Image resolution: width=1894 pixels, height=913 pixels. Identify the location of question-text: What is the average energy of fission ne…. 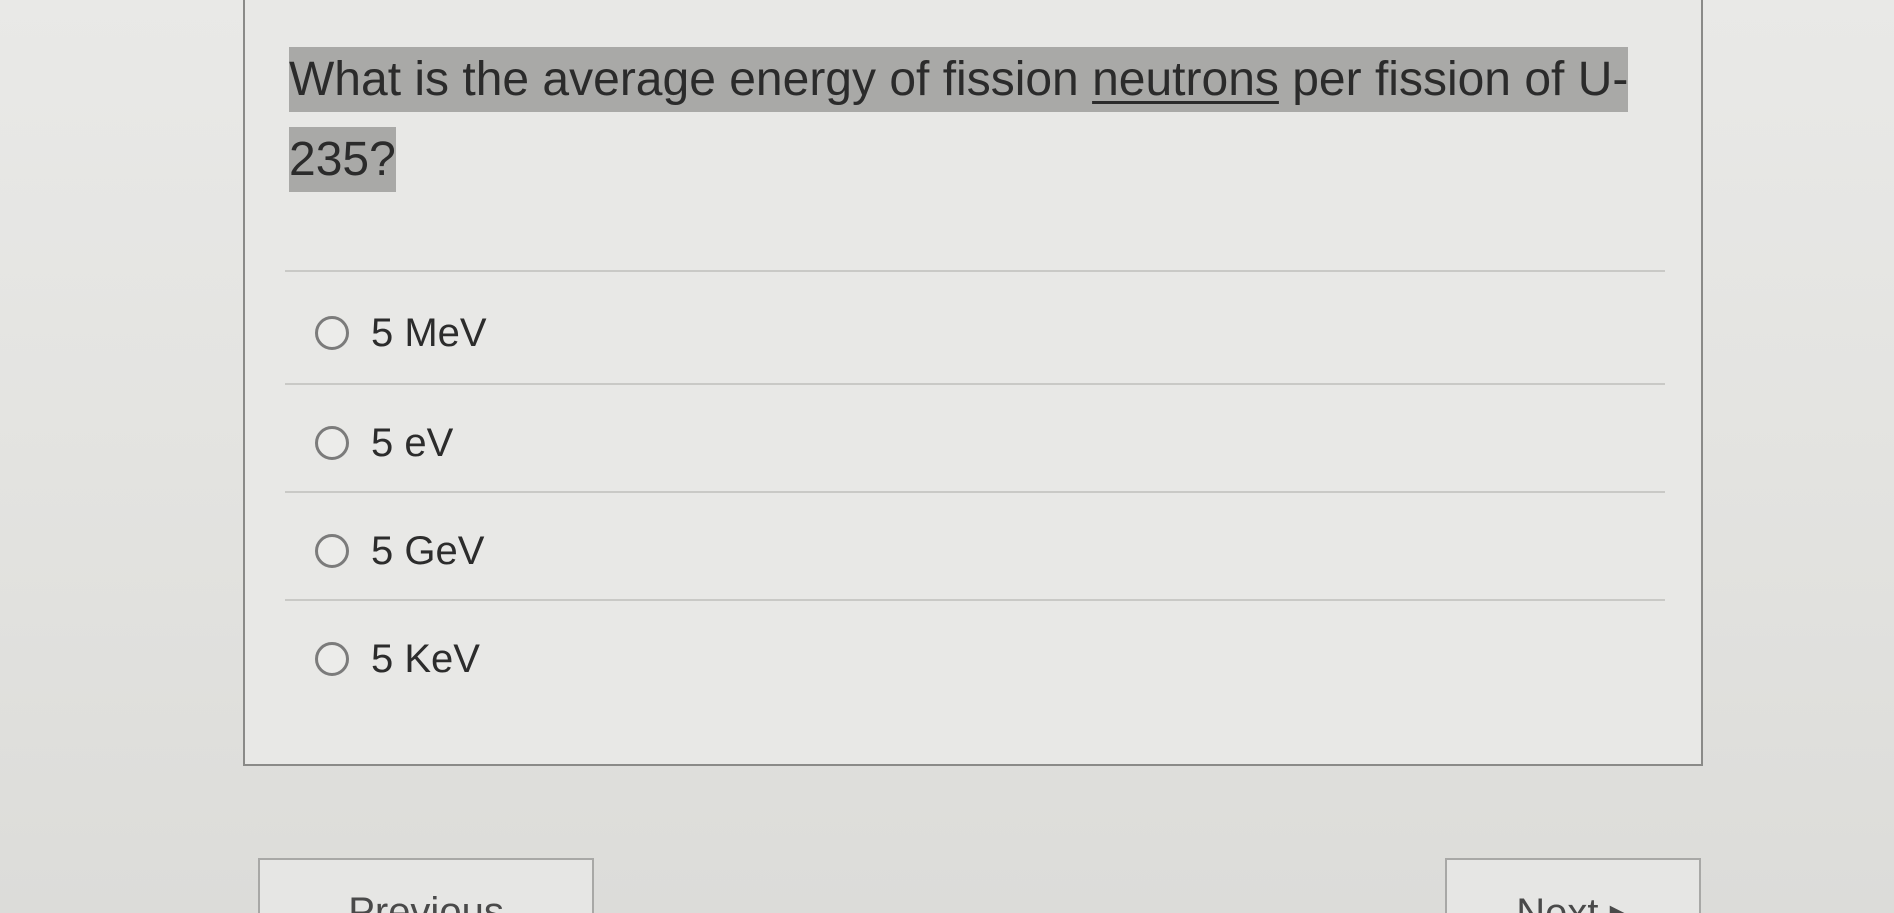
(989, 120).